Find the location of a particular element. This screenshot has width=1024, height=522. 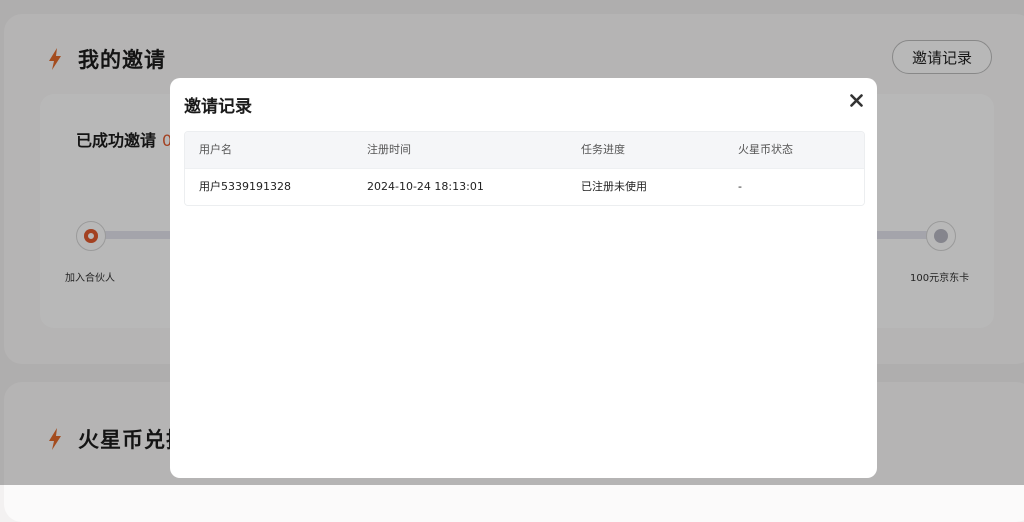

modal-title: 邀请记录 is located at coordinates (218, 107).